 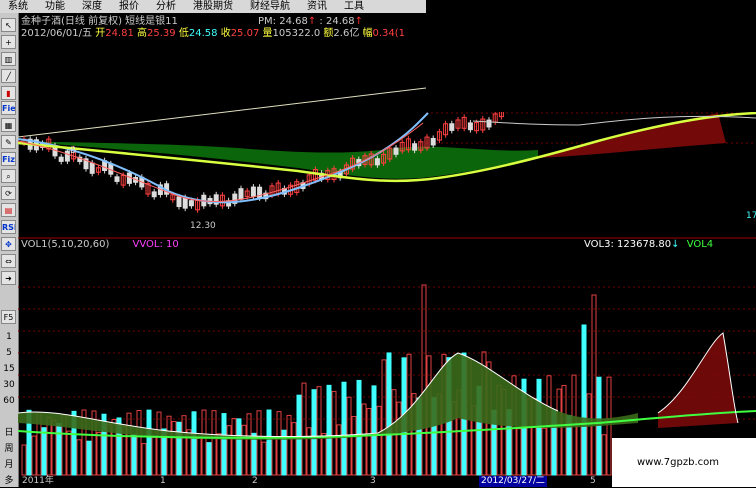 I want to click on fiz-button: Fiz, so click(x=8, y=159).